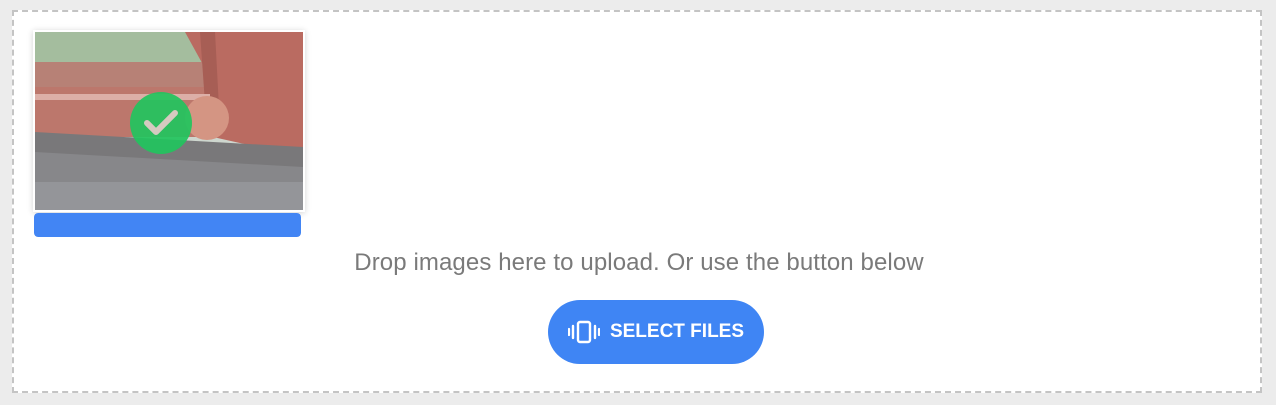 This screenshot has height=405, width=1276. I want to click on upload-success-badge, so click(161, 123).